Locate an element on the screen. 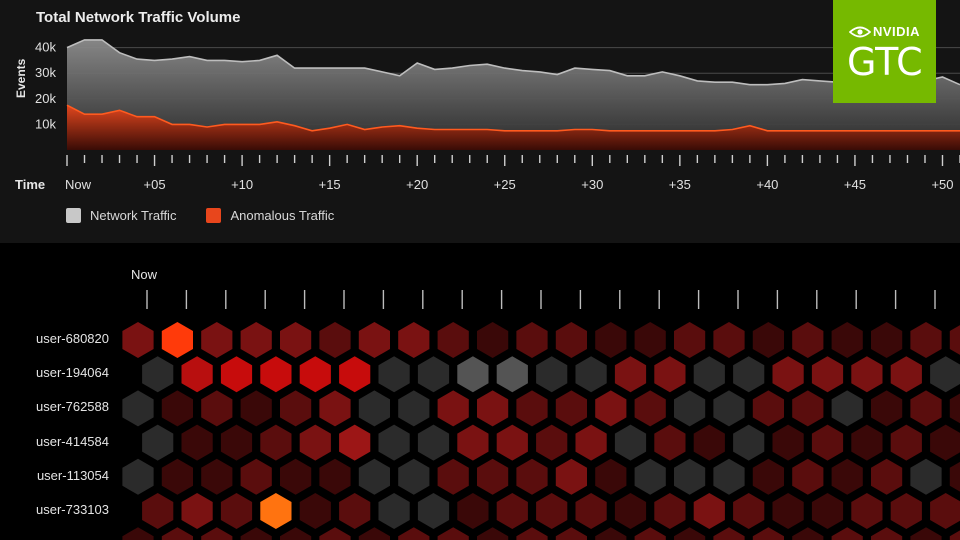 The height and width of the screenshot is (540, 960). user-row-label: user-680820 is located at coordinates (54, 338).